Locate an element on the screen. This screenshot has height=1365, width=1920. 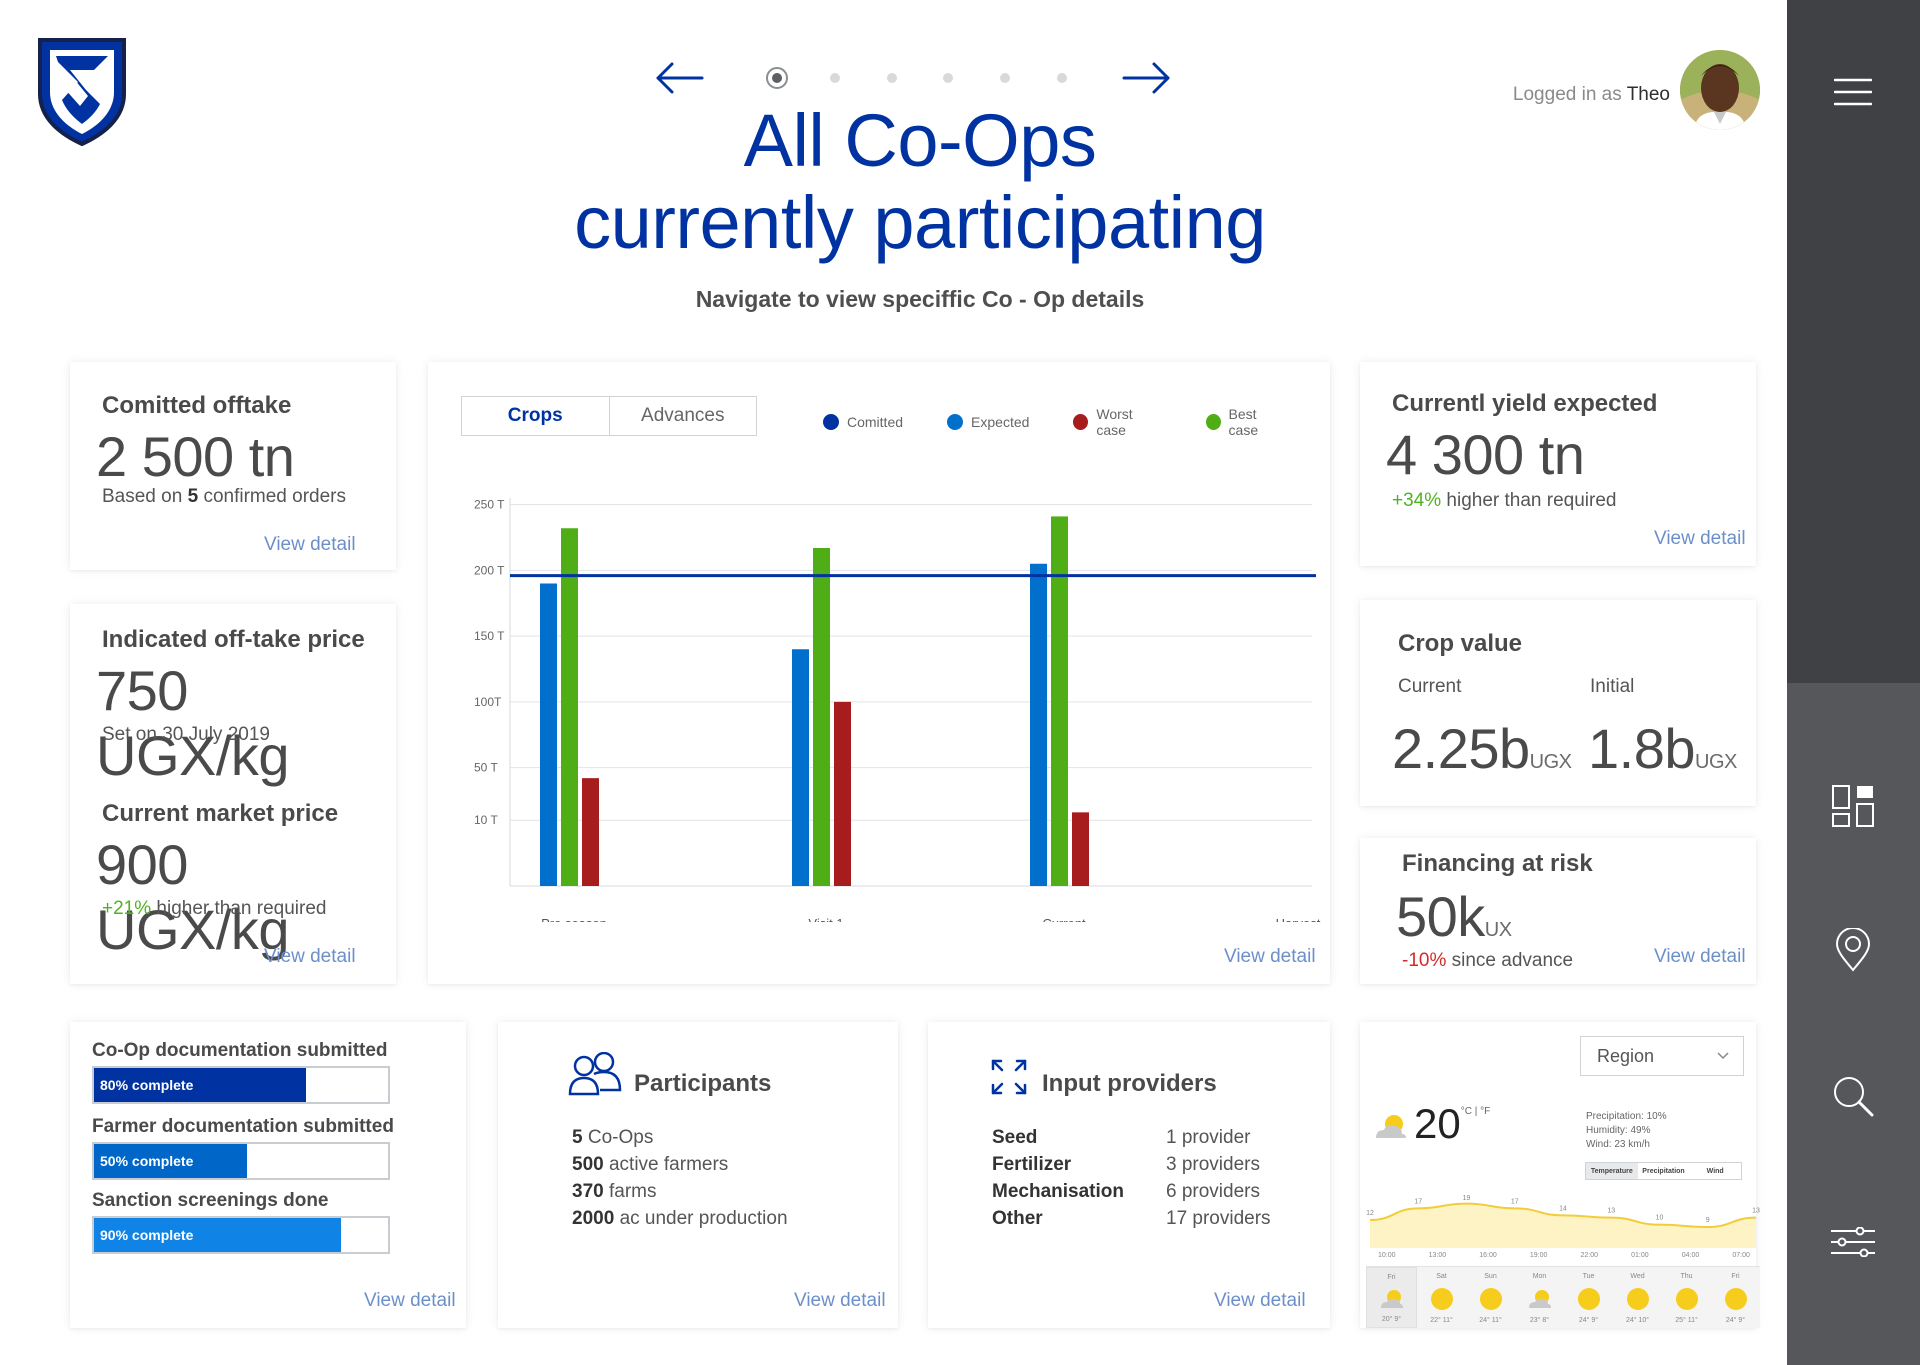
forecast-day: Tue 24° 9° is located at coordinates (1588, 1297).